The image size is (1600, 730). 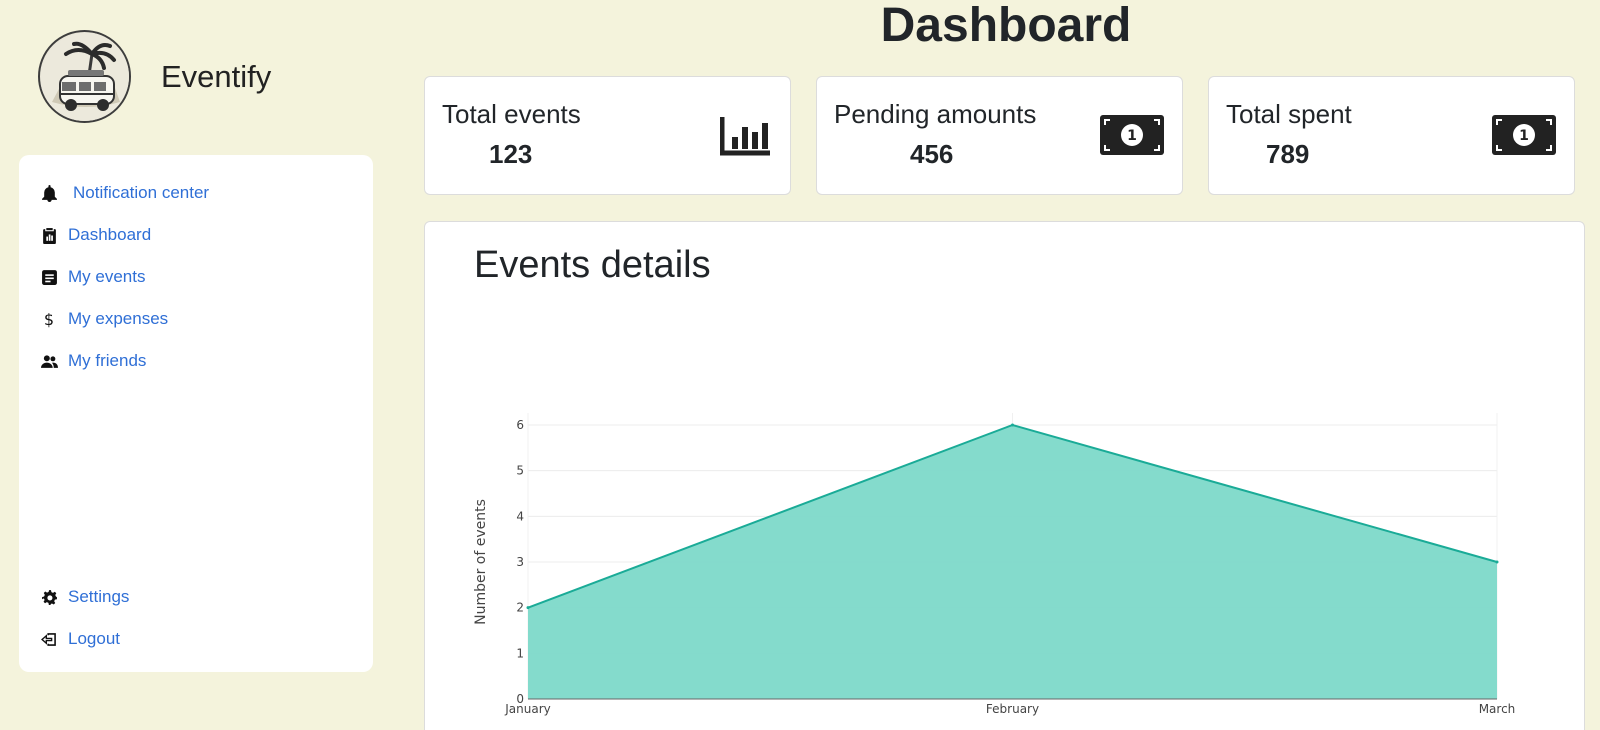 What do you see at coordinates (511, 114) in the screenshot?
I see `stat-label: Total events` at bounding box center [511, 114].